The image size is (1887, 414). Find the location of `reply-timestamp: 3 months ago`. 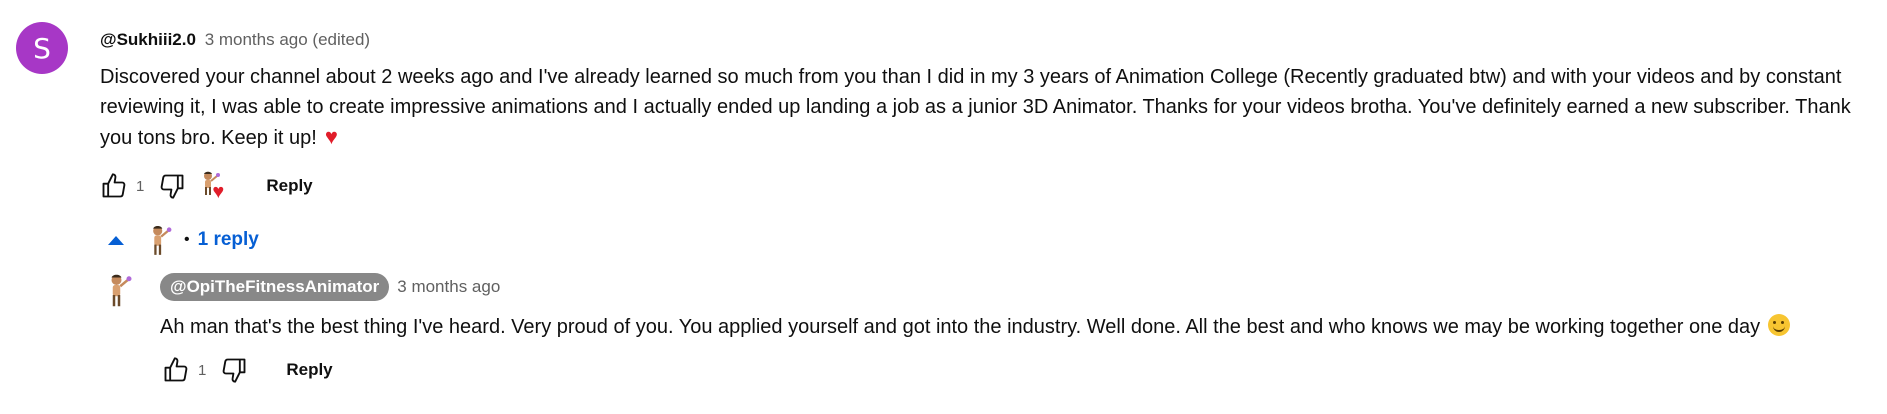

reply-timestamp: 3 months ago is located at coordinates (448, 287).